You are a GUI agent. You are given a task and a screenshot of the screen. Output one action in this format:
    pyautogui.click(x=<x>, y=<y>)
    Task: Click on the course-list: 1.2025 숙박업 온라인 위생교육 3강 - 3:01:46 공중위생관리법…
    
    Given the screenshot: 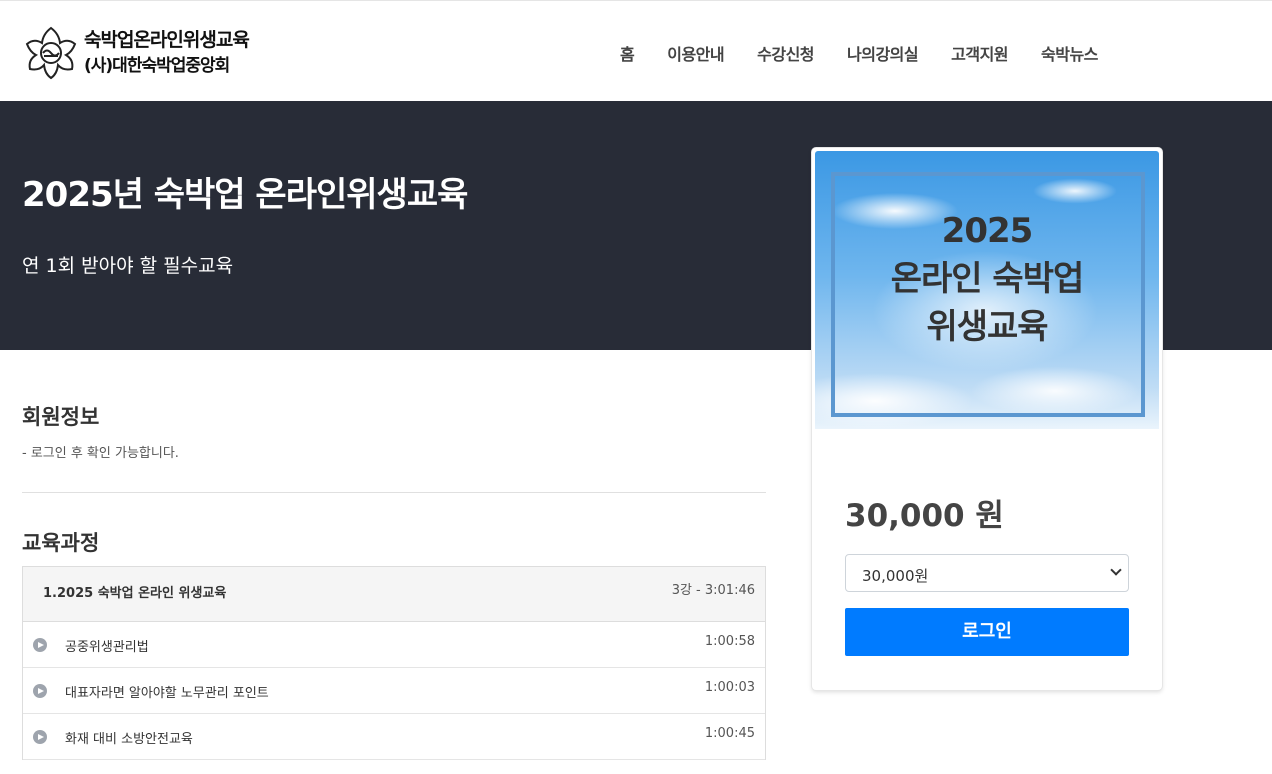 What is the action you would take?
    pyautogui.click(x=394, y=663)
    